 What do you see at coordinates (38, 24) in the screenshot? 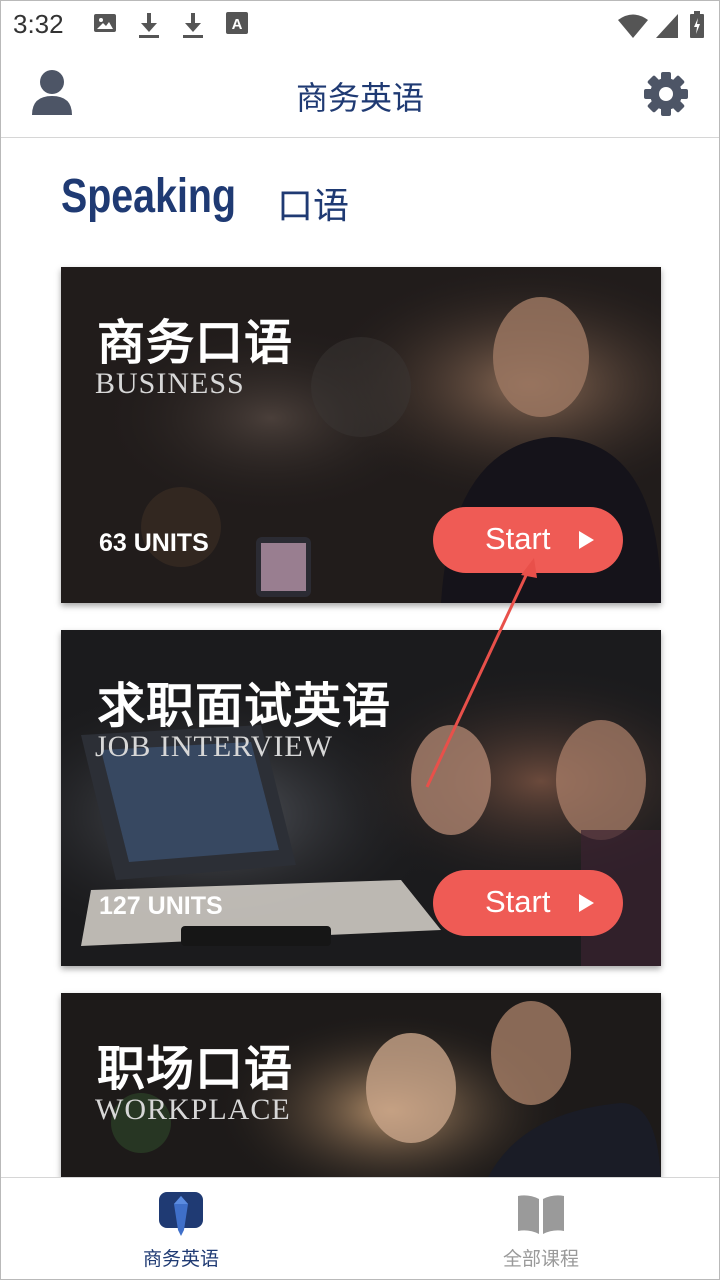
I see `status-time: 3:32` at bounding box center [38, 24].